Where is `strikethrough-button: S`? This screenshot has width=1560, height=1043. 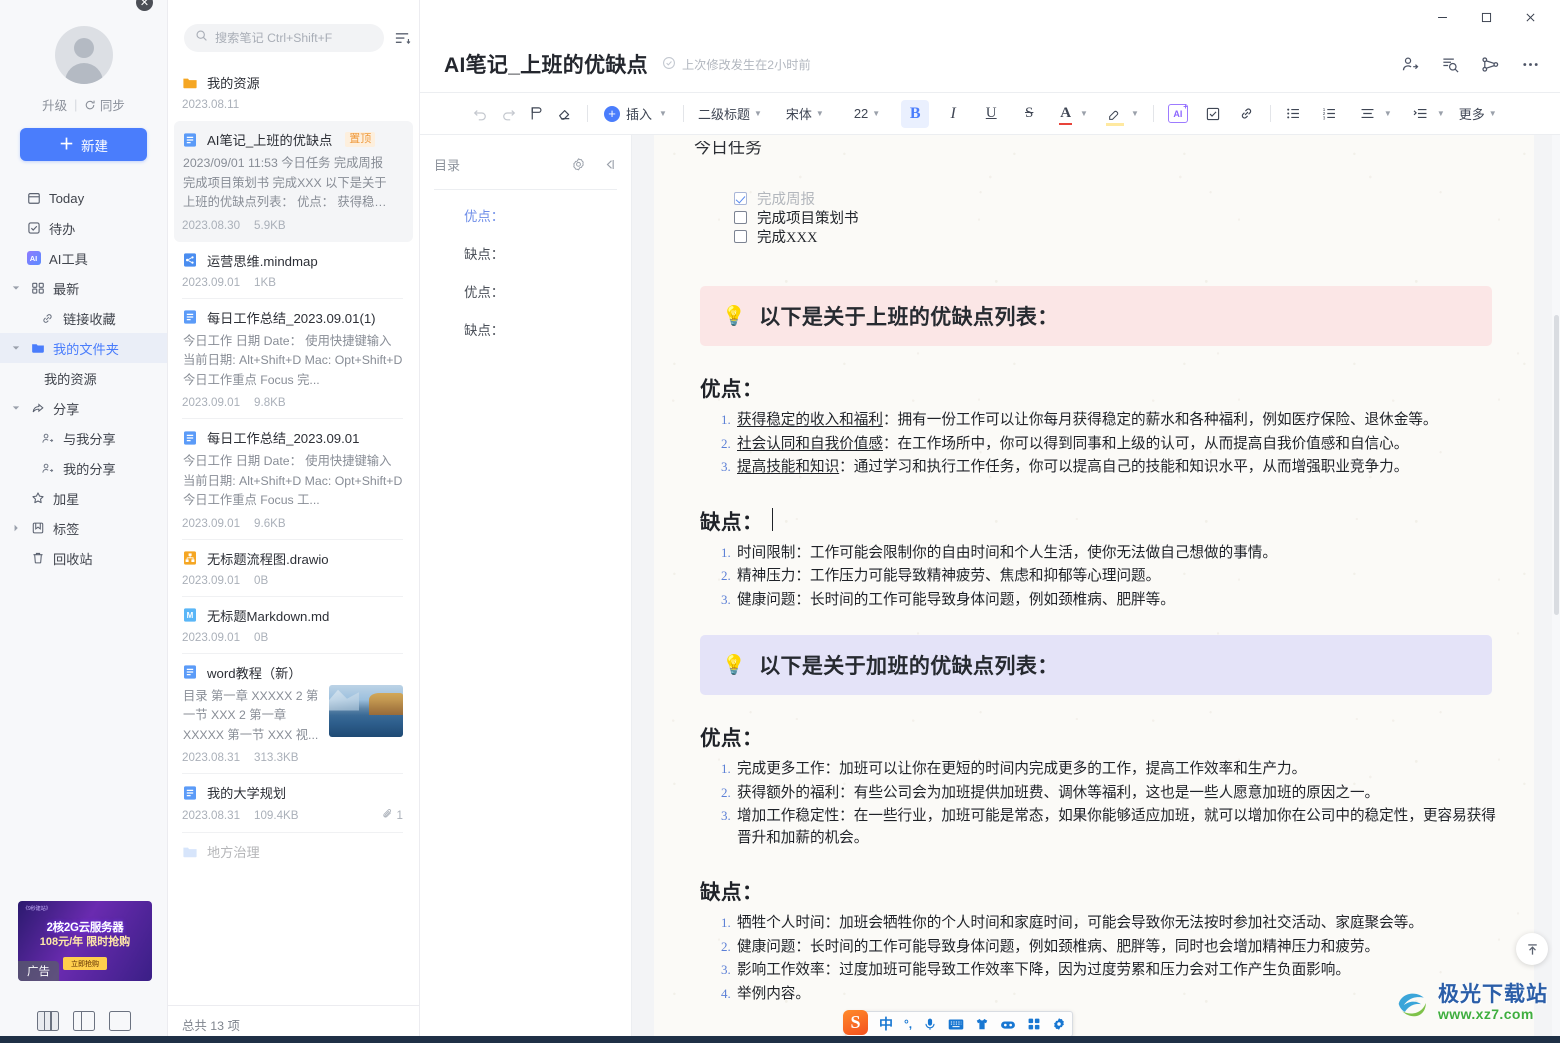 strikethrough-button: S is located at coordinates (1029, 114).